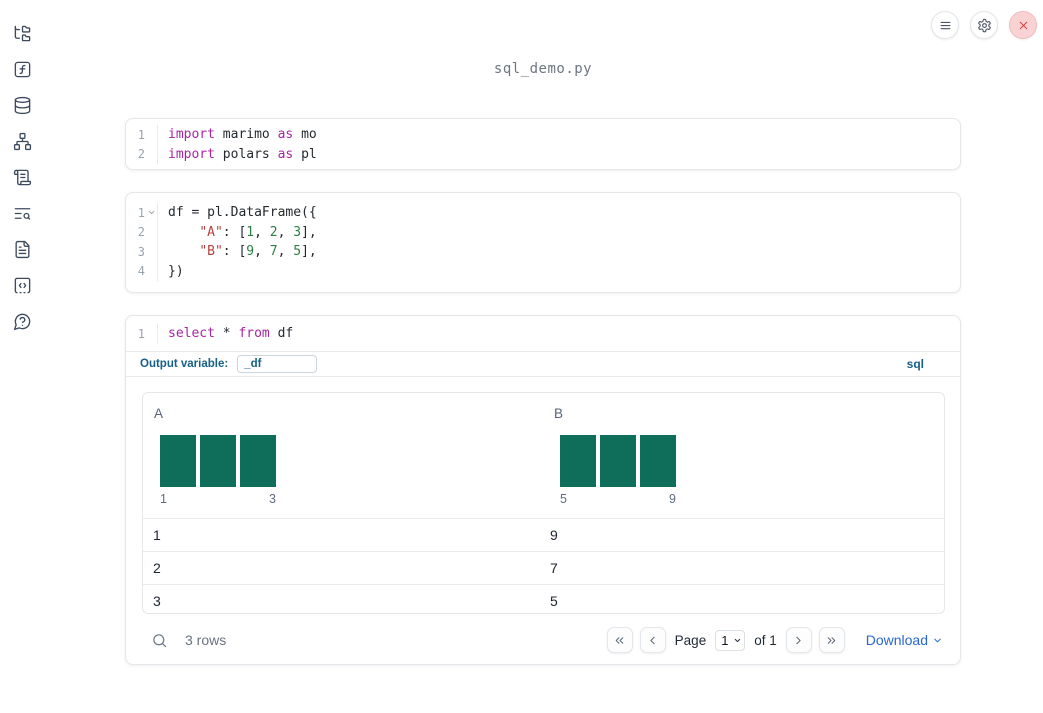 This screenshot has height=713, width=1043. I want to click on code-square-icon, so click(22, 285).